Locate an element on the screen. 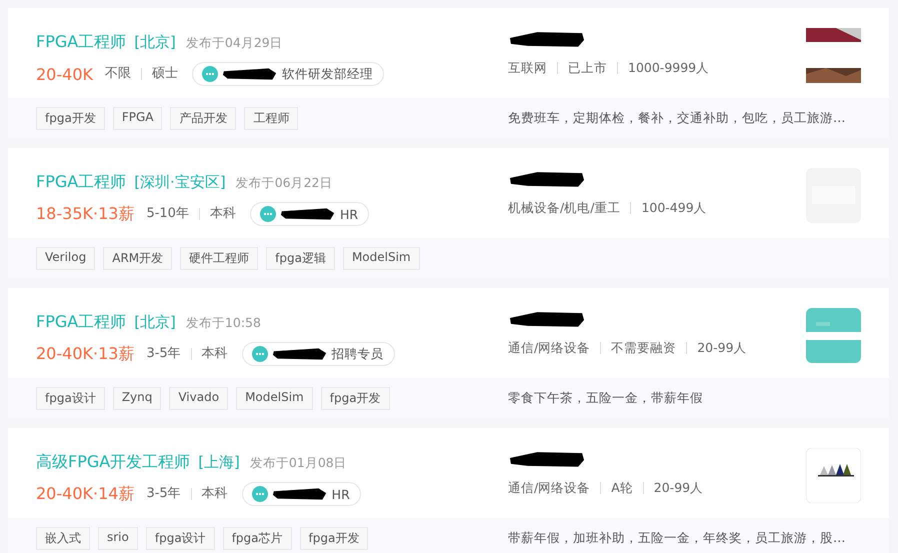 This screenshot has width=898, height=553. skill-tag: srio is located at coordinates (118, 538).